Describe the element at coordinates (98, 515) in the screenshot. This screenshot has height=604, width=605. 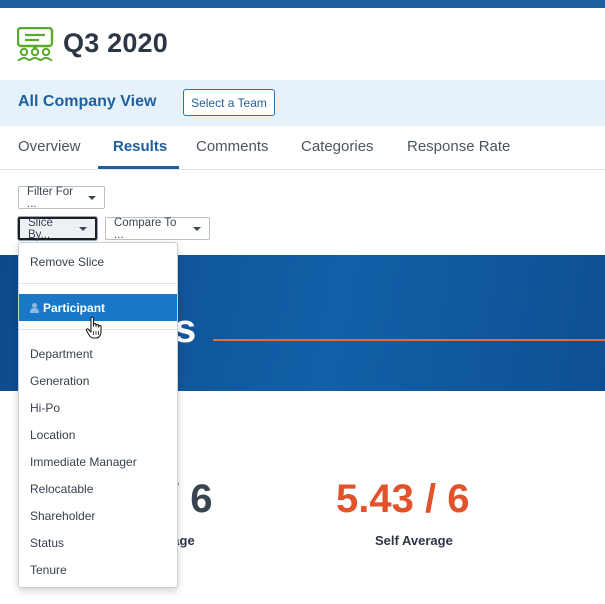
I see `menu-item-shareholder: Shareholder` at that location.